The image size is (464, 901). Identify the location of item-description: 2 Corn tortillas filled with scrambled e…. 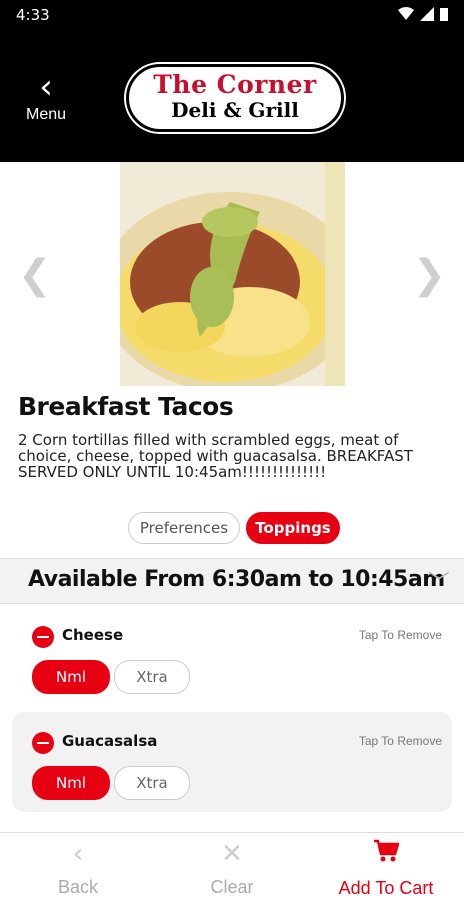
(215, 456).